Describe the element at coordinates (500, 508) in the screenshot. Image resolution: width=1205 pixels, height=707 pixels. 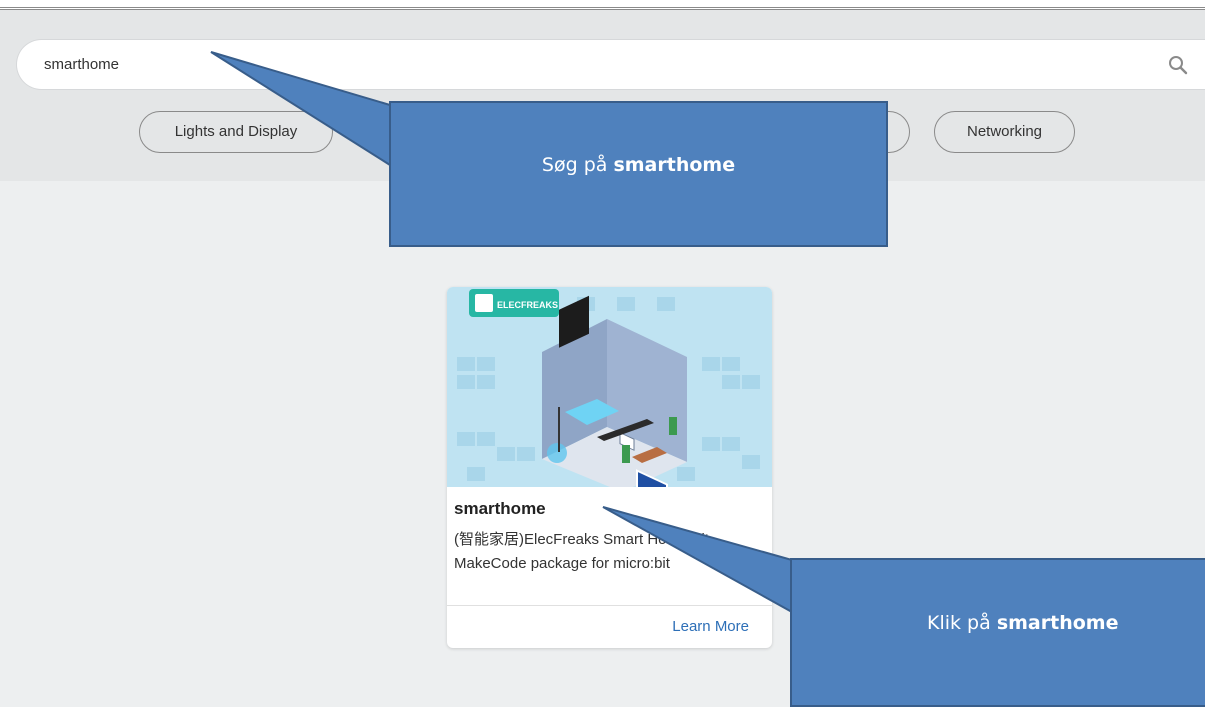
I see `extension-card-title: smarthome` at that location.